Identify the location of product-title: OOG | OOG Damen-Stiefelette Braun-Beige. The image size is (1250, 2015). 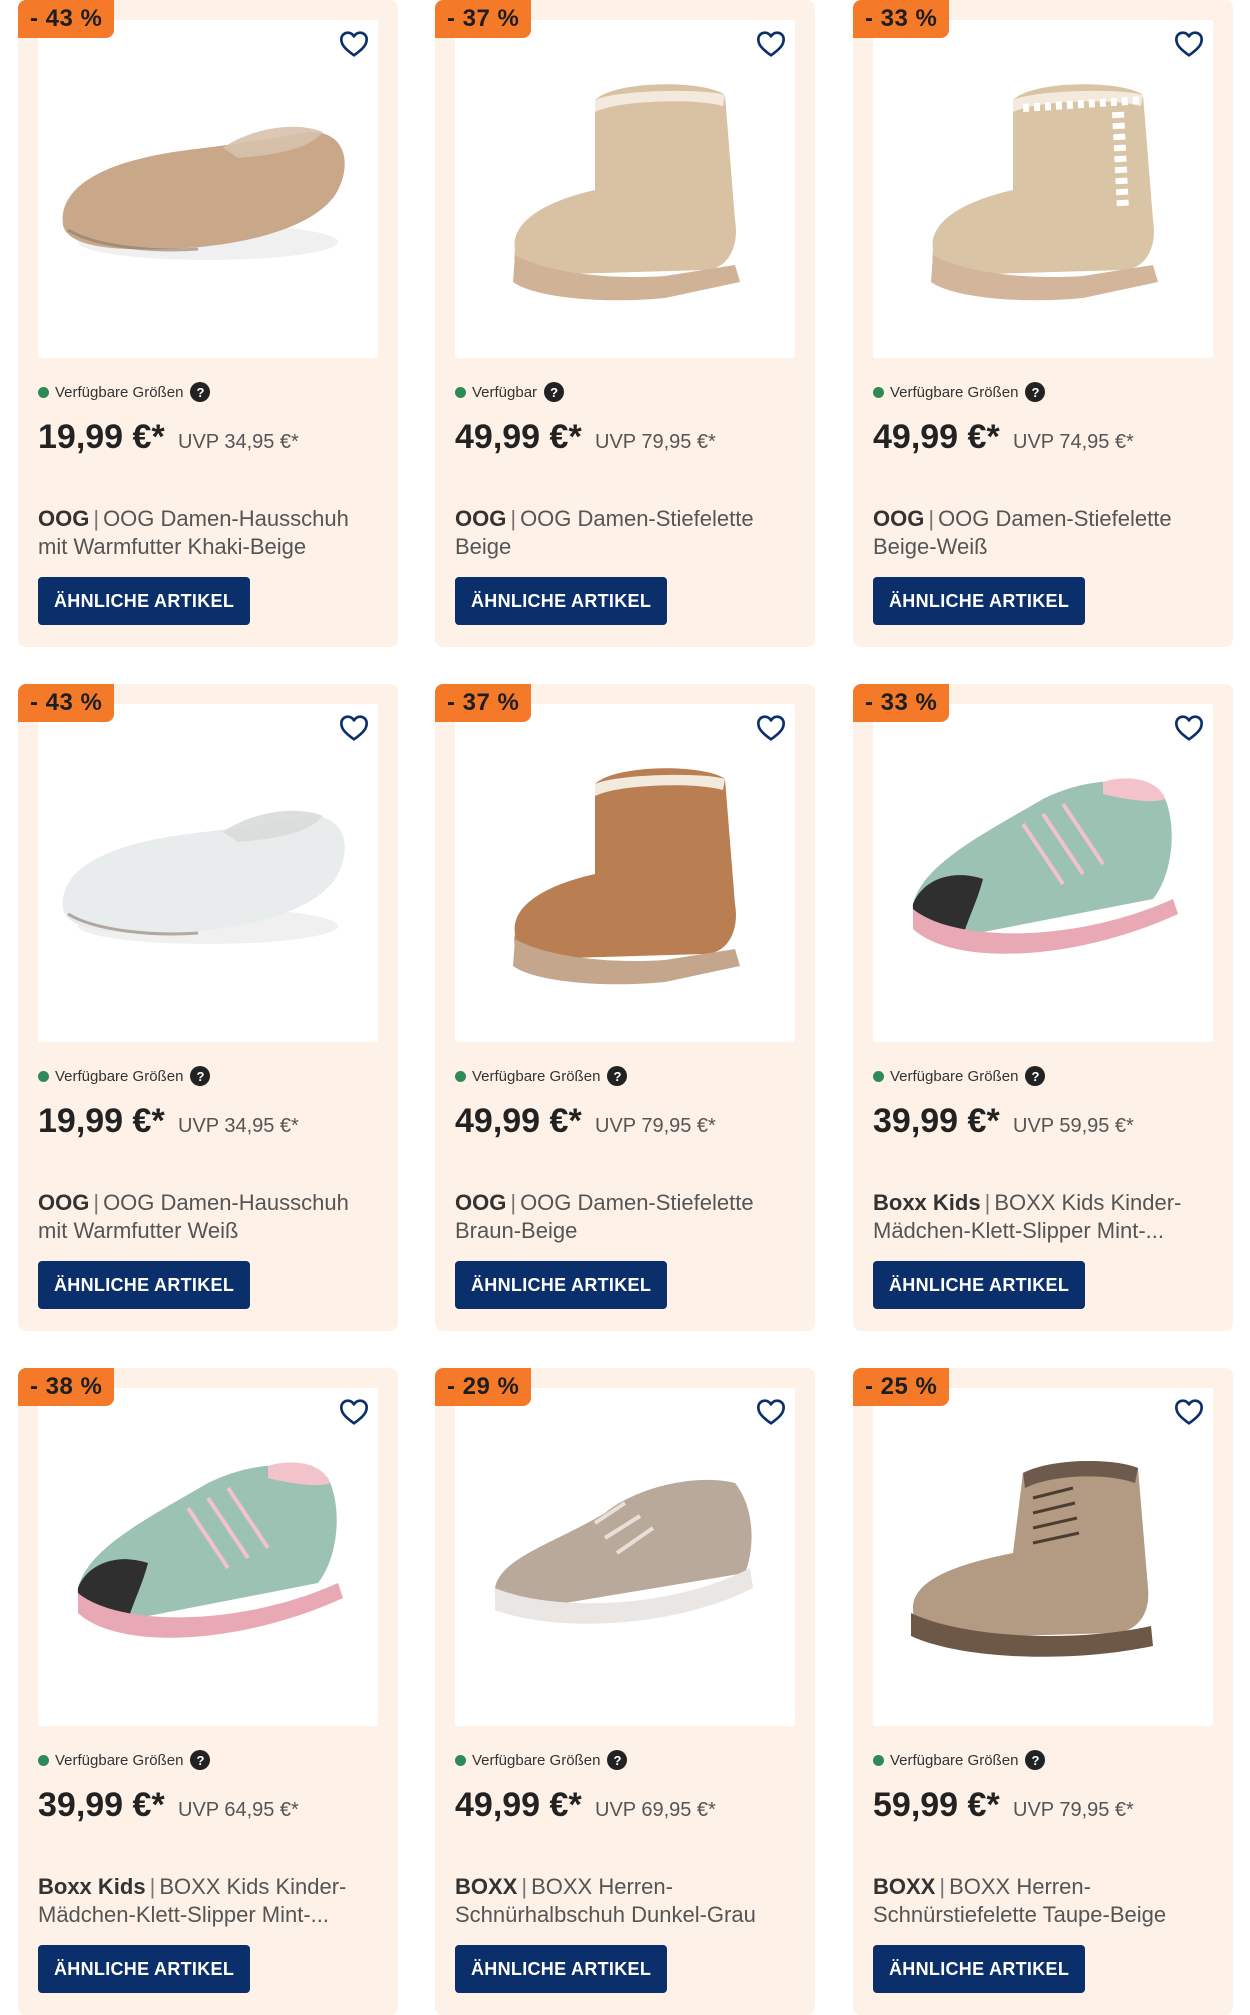
(627, 1217).